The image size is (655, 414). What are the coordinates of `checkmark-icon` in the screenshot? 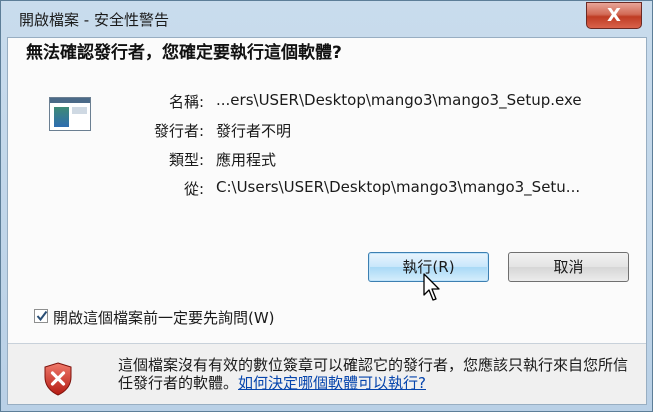 It's located at (42, 316).